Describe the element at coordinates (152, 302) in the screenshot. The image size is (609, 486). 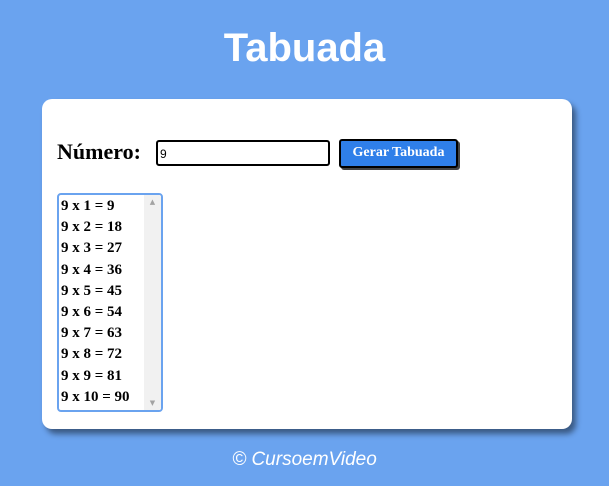
I see `vertical-scrollbar: ▲ ▼` at that location.